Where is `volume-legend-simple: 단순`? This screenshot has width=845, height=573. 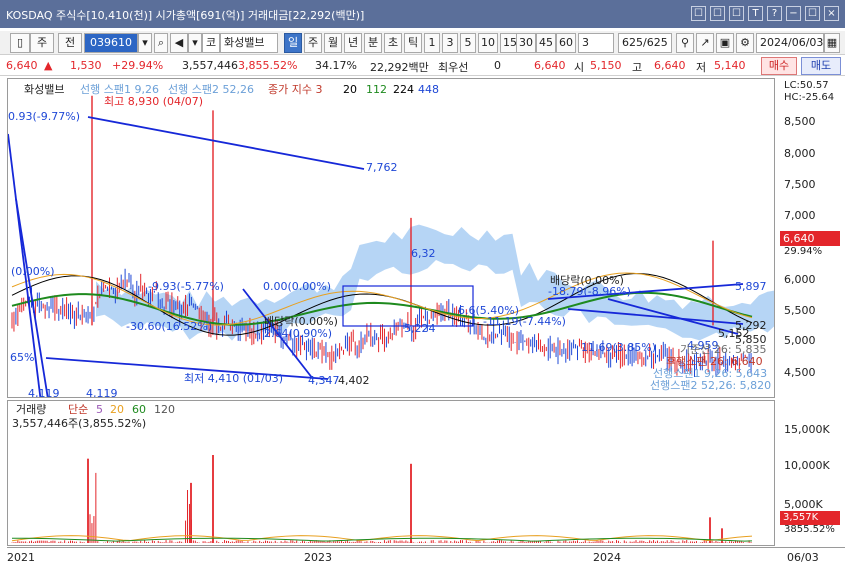
volume-legend-simple: 단순 is located at coordinates (78, 409).